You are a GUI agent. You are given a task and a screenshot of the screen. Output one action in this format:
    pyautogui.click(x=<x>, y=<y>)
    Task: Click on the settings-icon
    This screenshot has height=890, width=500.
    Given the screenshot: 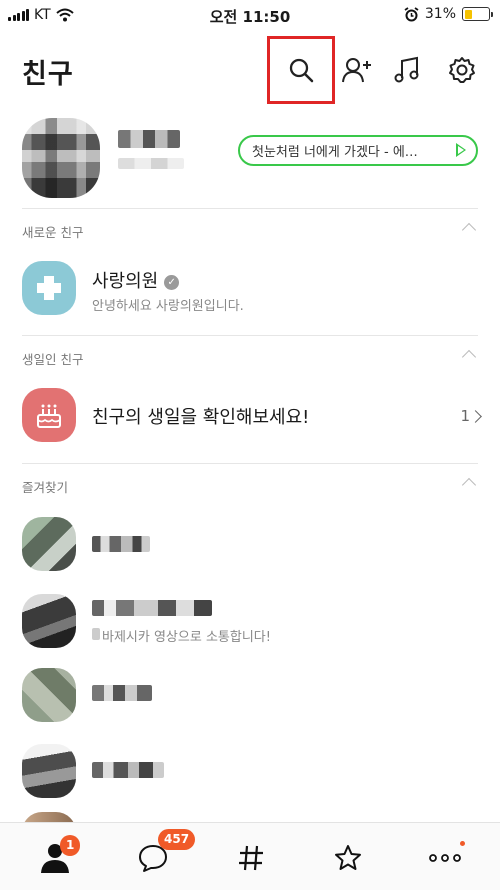 What is the action you would take?
    pyautogui.click(x=462, y=70)
    